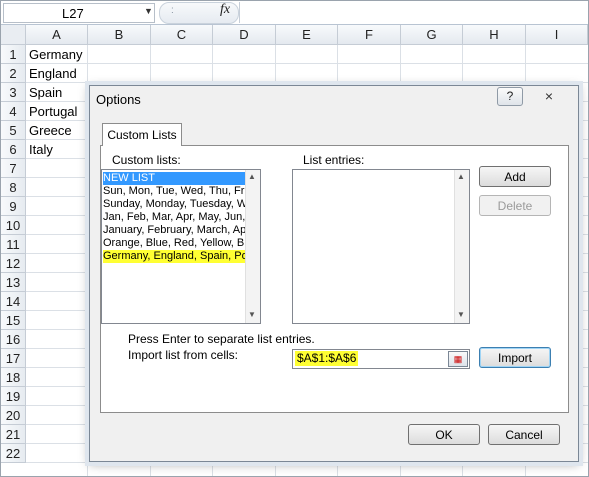 The height and width of the screenshot is (477, 589). Describe the element at coordinates (252, 246) in the screenshot. I see `custom-lists-scrollbar: ▲ ▼` at that location.